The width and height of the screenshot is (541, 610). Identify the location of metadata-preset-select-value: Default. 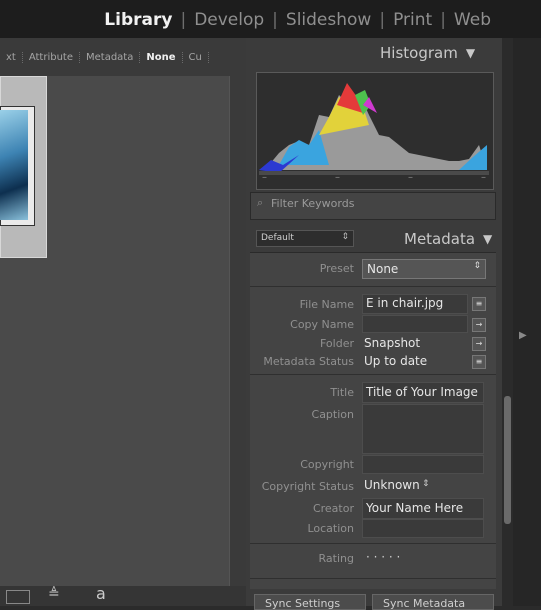
(277, 238).